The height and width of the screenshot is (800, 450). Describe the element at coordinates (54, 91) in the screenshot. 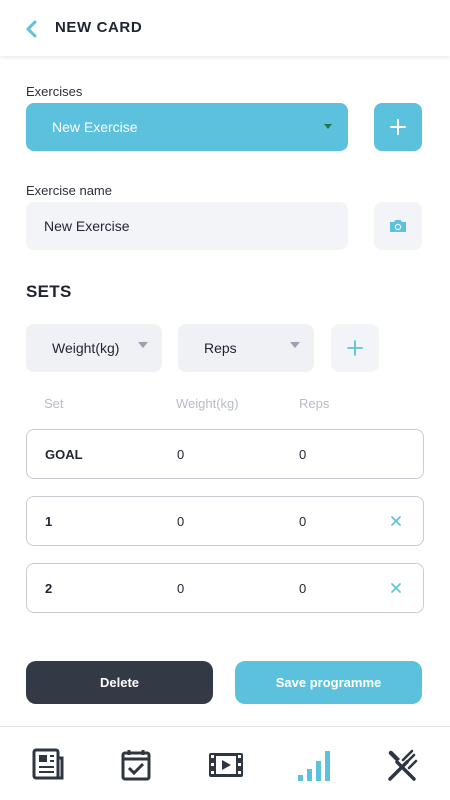

I see `exercises-label: Exercises` at that location.